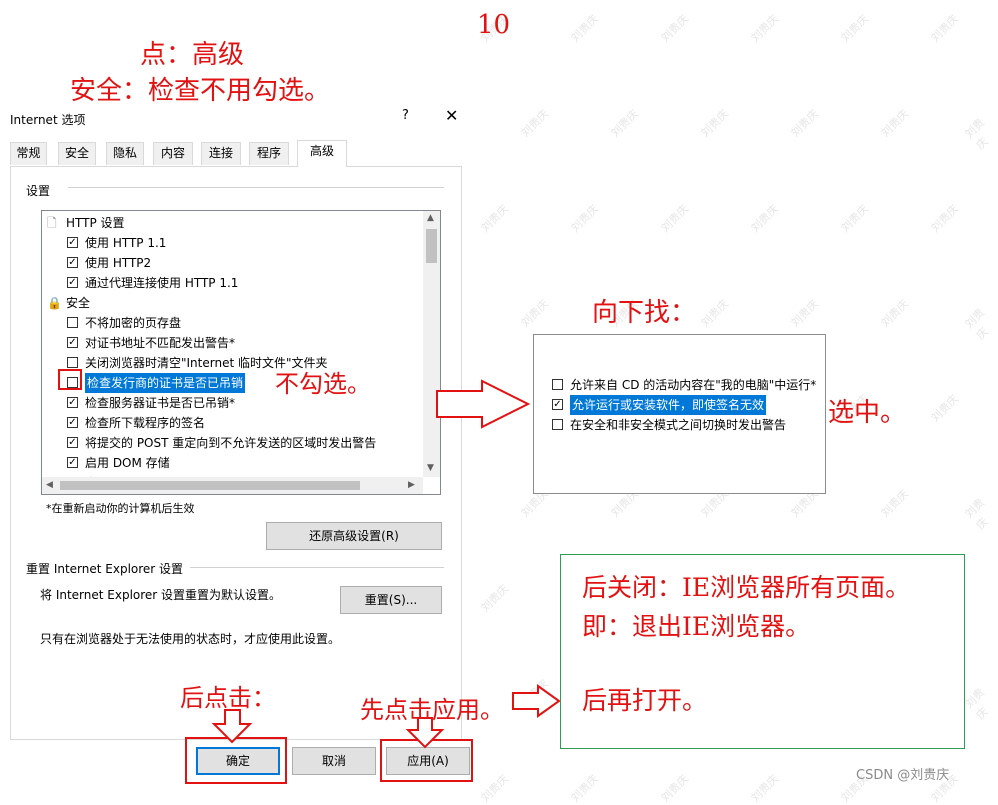  What do you see at coordinates (696, 626) in the screenshot?
I see `annotation-exit-ie: 即：退出IE浏览器。` at bounding box center [696, 626].